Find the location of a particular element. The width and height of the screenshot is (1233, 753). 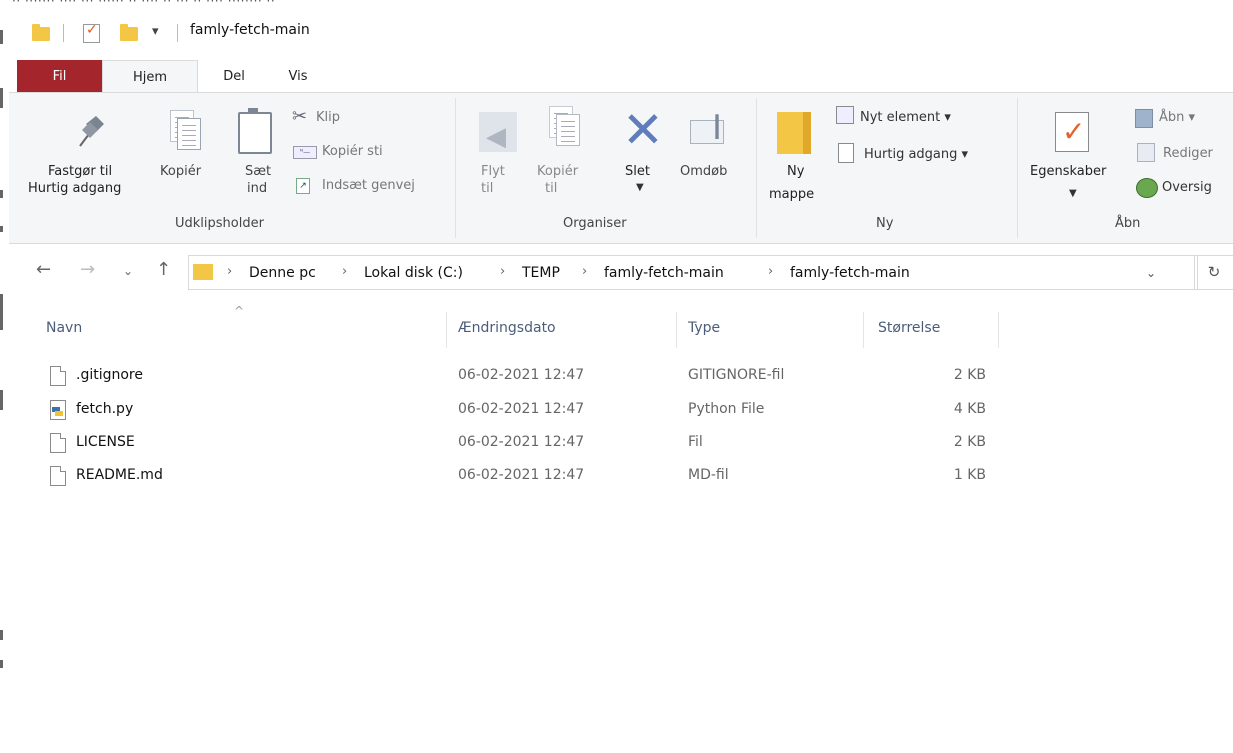

rename-button: Omdøb is located at coordinates (703, 171).